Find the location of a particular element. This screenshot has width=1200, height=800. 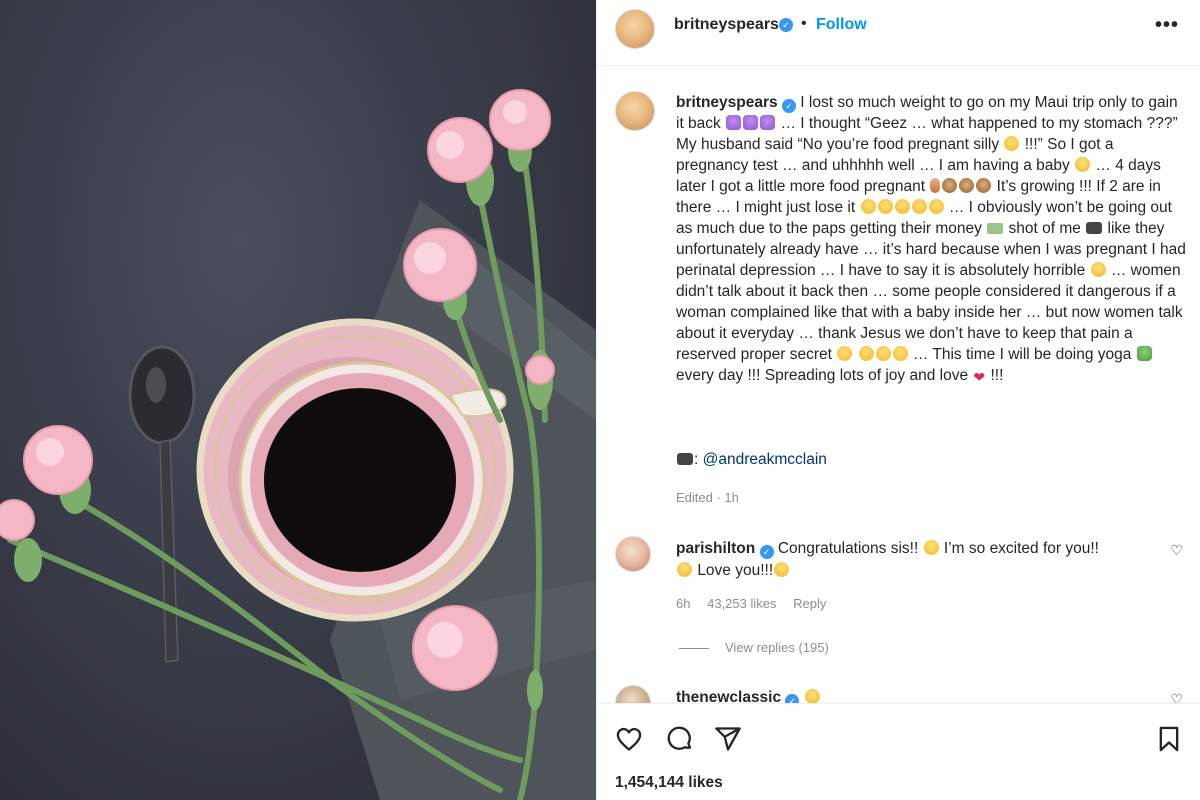

comment-segment: I’m so excited for you!! is located at coordinates (1021, 548).